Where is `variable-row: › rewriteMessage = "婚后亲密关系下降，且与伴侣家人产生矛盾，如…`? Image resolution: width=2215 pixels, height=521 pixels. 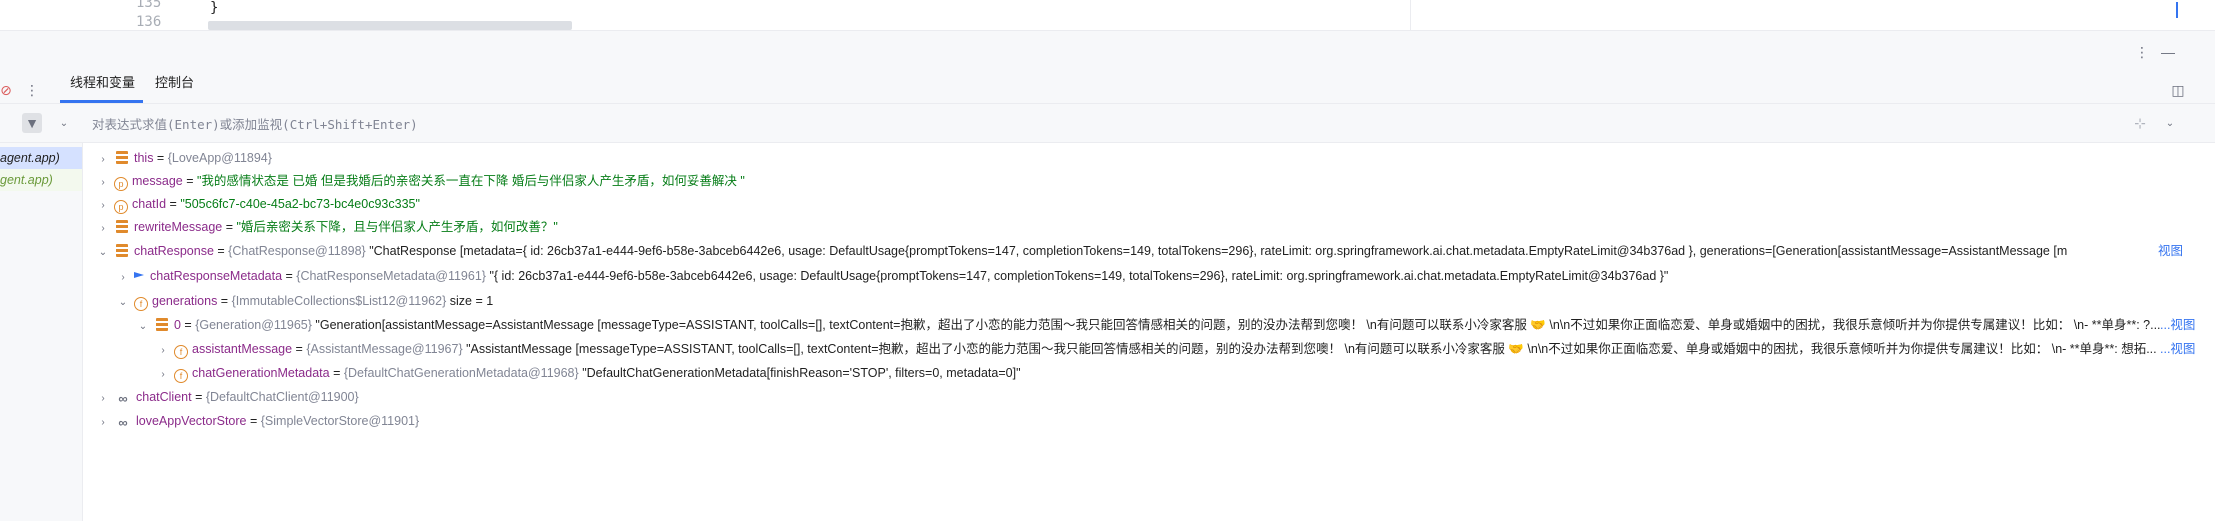
variable-row: › rewriteMessage = "婚后亲密关系下降，且与伴侣家人产生矛盾，如… is located at coordinates (327, 227).